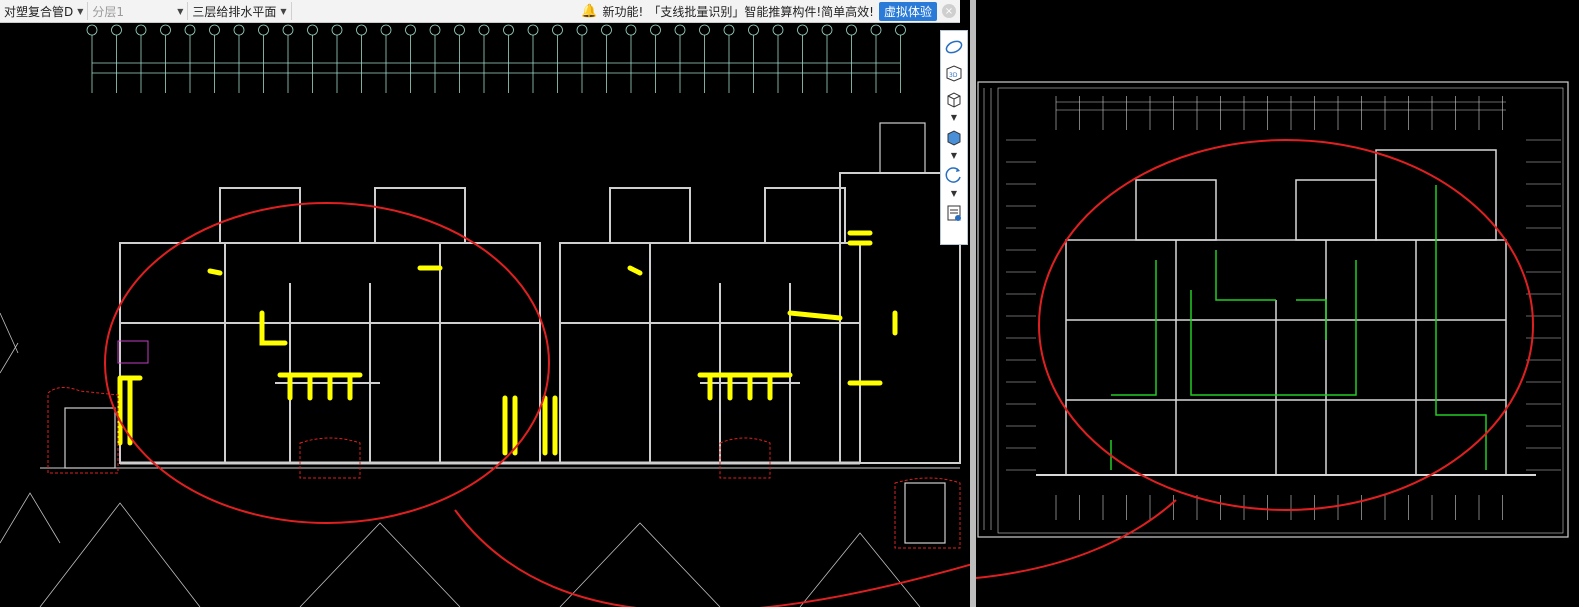 This screenshot has height=607, width=1579. I want to click on try-feature-button: 虚拟体验, so click(907, 11).